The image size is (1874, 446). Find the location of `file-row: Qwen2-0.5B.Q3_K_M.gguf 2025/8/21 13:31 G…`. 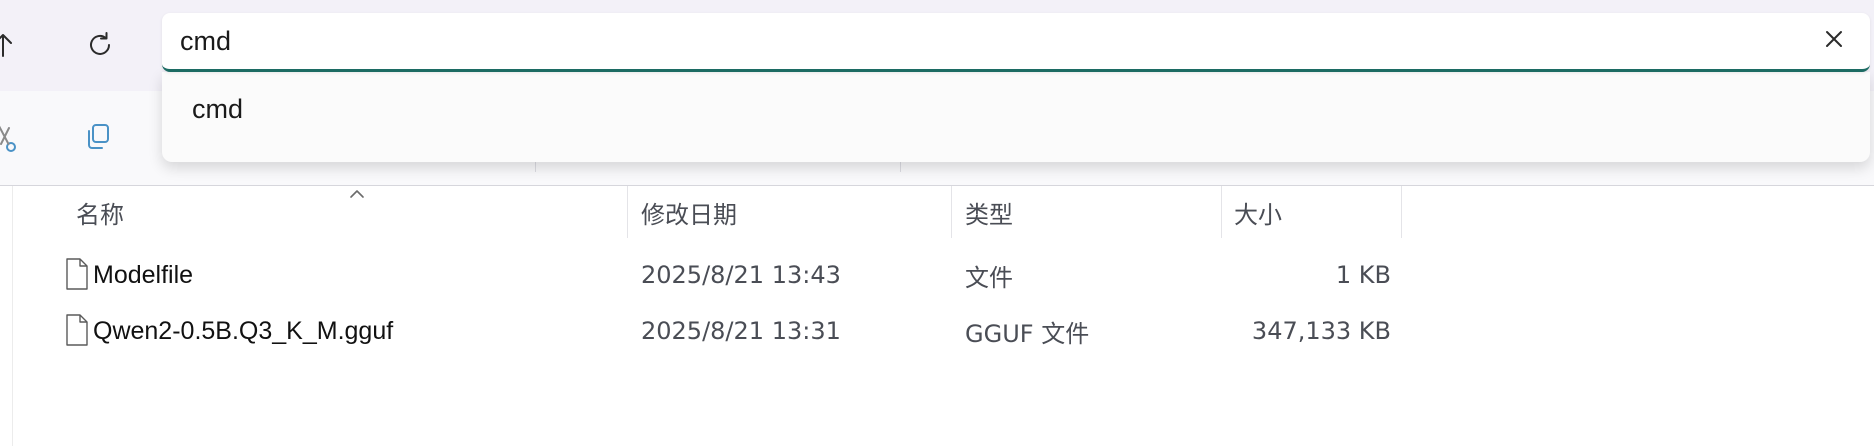

file-row: Qwen2-0.5B.Q3_K_M.gguf 2025/8/21 13:31 G… is located at coordinates (723, 331).